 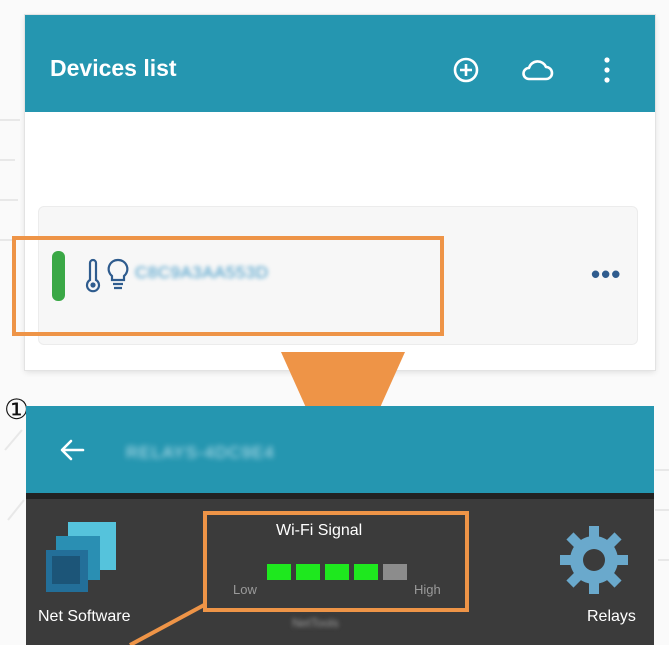 What do you see at coordinates (72, 450) in the screenshot?
I see `back-arrow-icon` at bounding box center [72, 450].